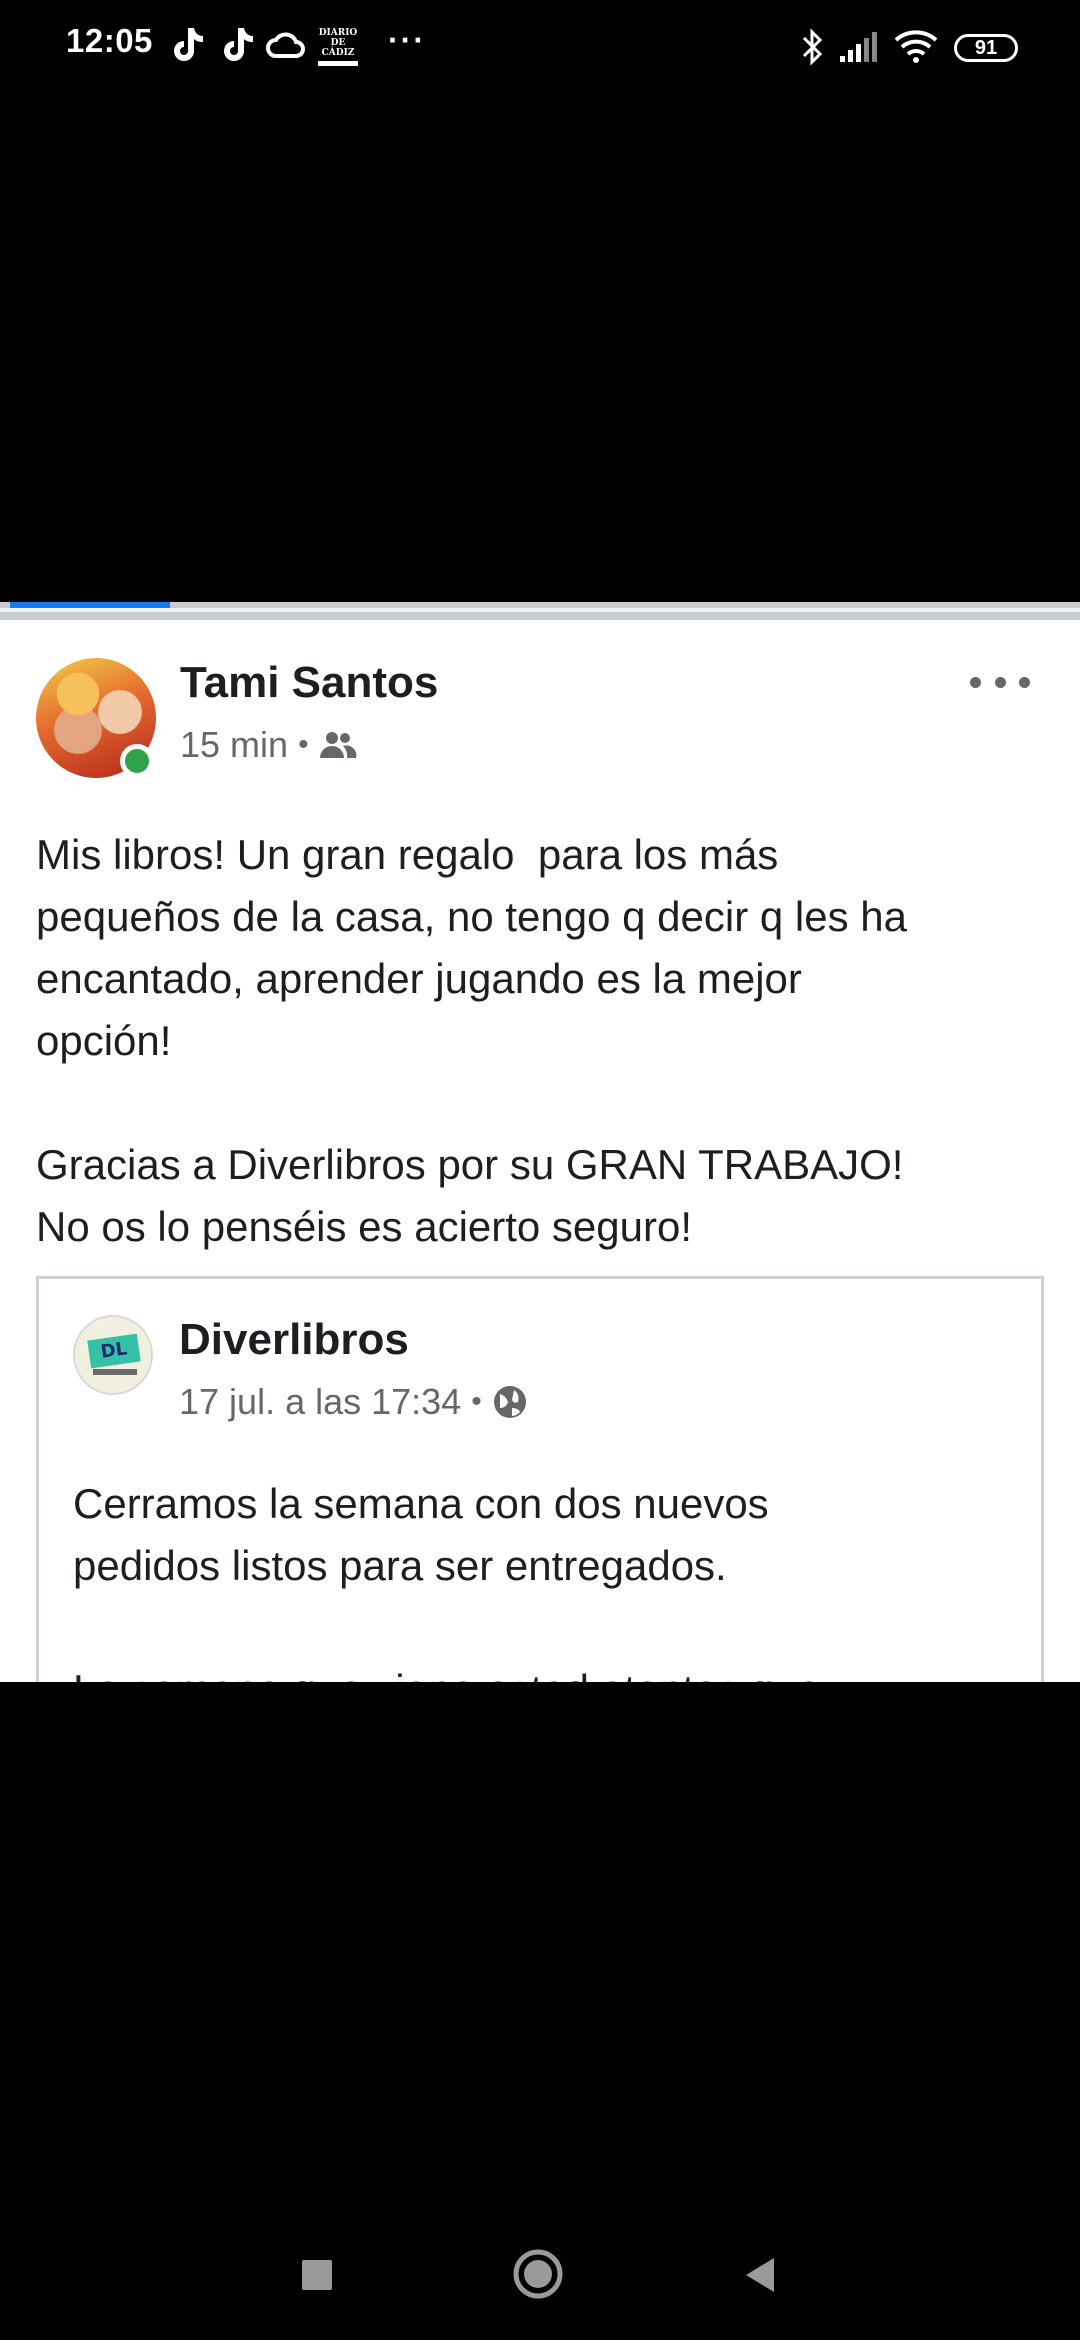  What do you see at coordinates (320, 1402) in the screenshot?
I see `shared-post-date: 17 jul. a las 17:34` at bounding box center [320, 1402].